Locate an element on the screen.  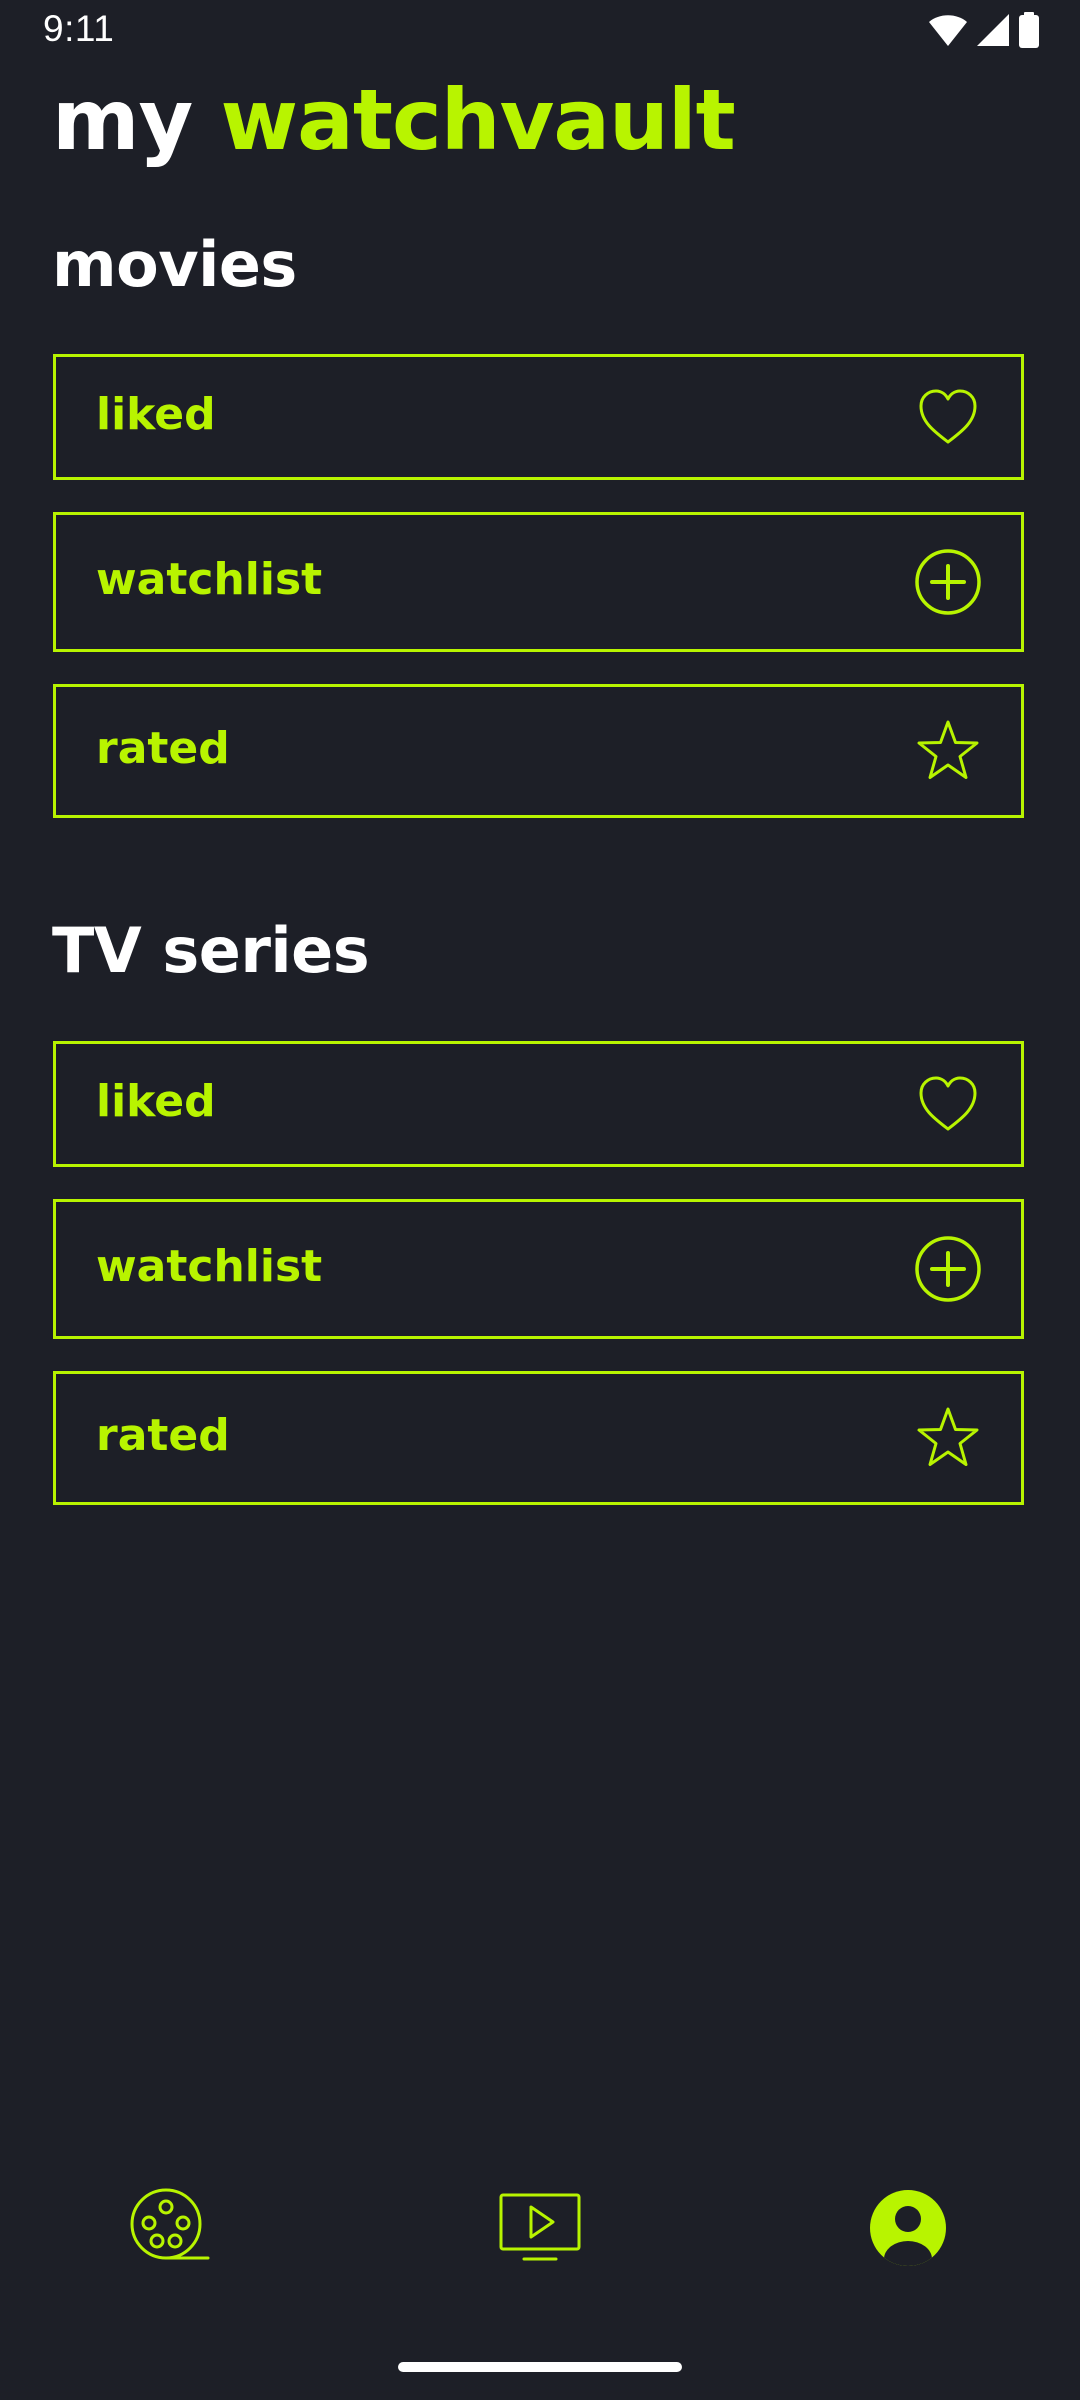
nav-tv-button is located at coordinates (540, 2230).